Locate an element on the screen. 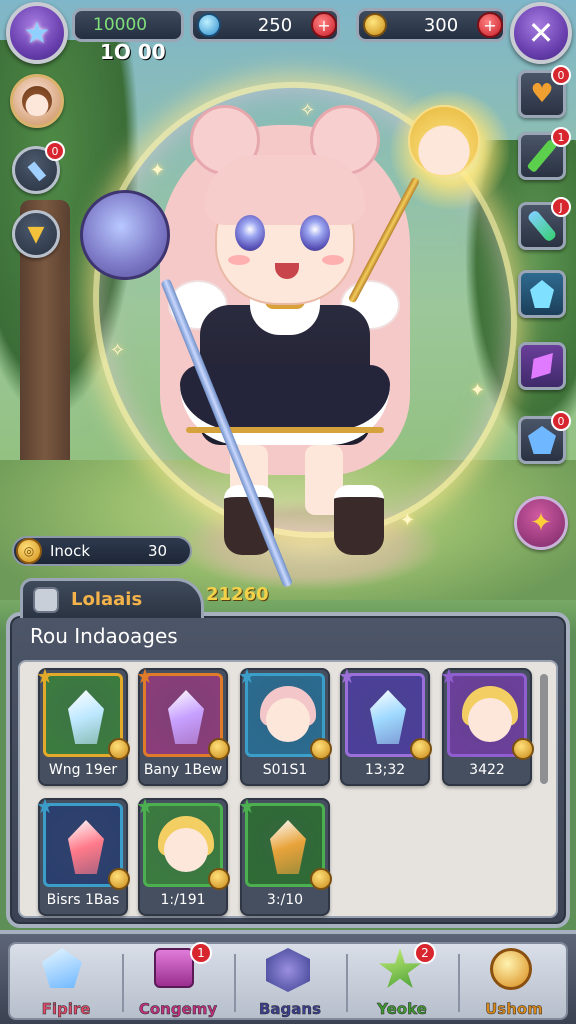 This screenshot has height=1024, width=576. eye-right is located at coordinates (315, 233).